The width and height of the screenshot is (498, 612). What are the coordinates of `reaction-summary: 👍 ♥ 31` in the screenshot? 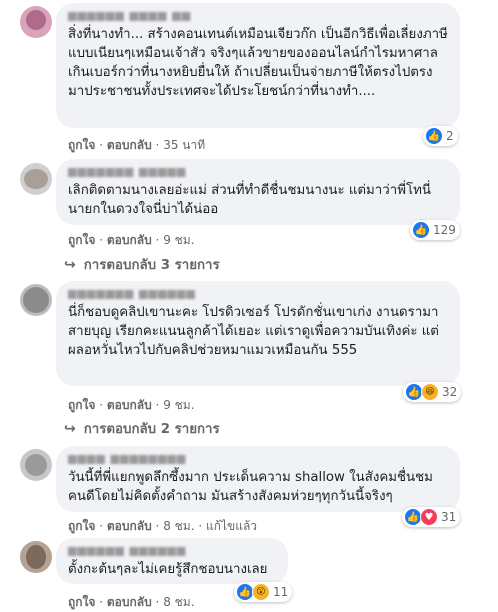 It's located at (431, 517).